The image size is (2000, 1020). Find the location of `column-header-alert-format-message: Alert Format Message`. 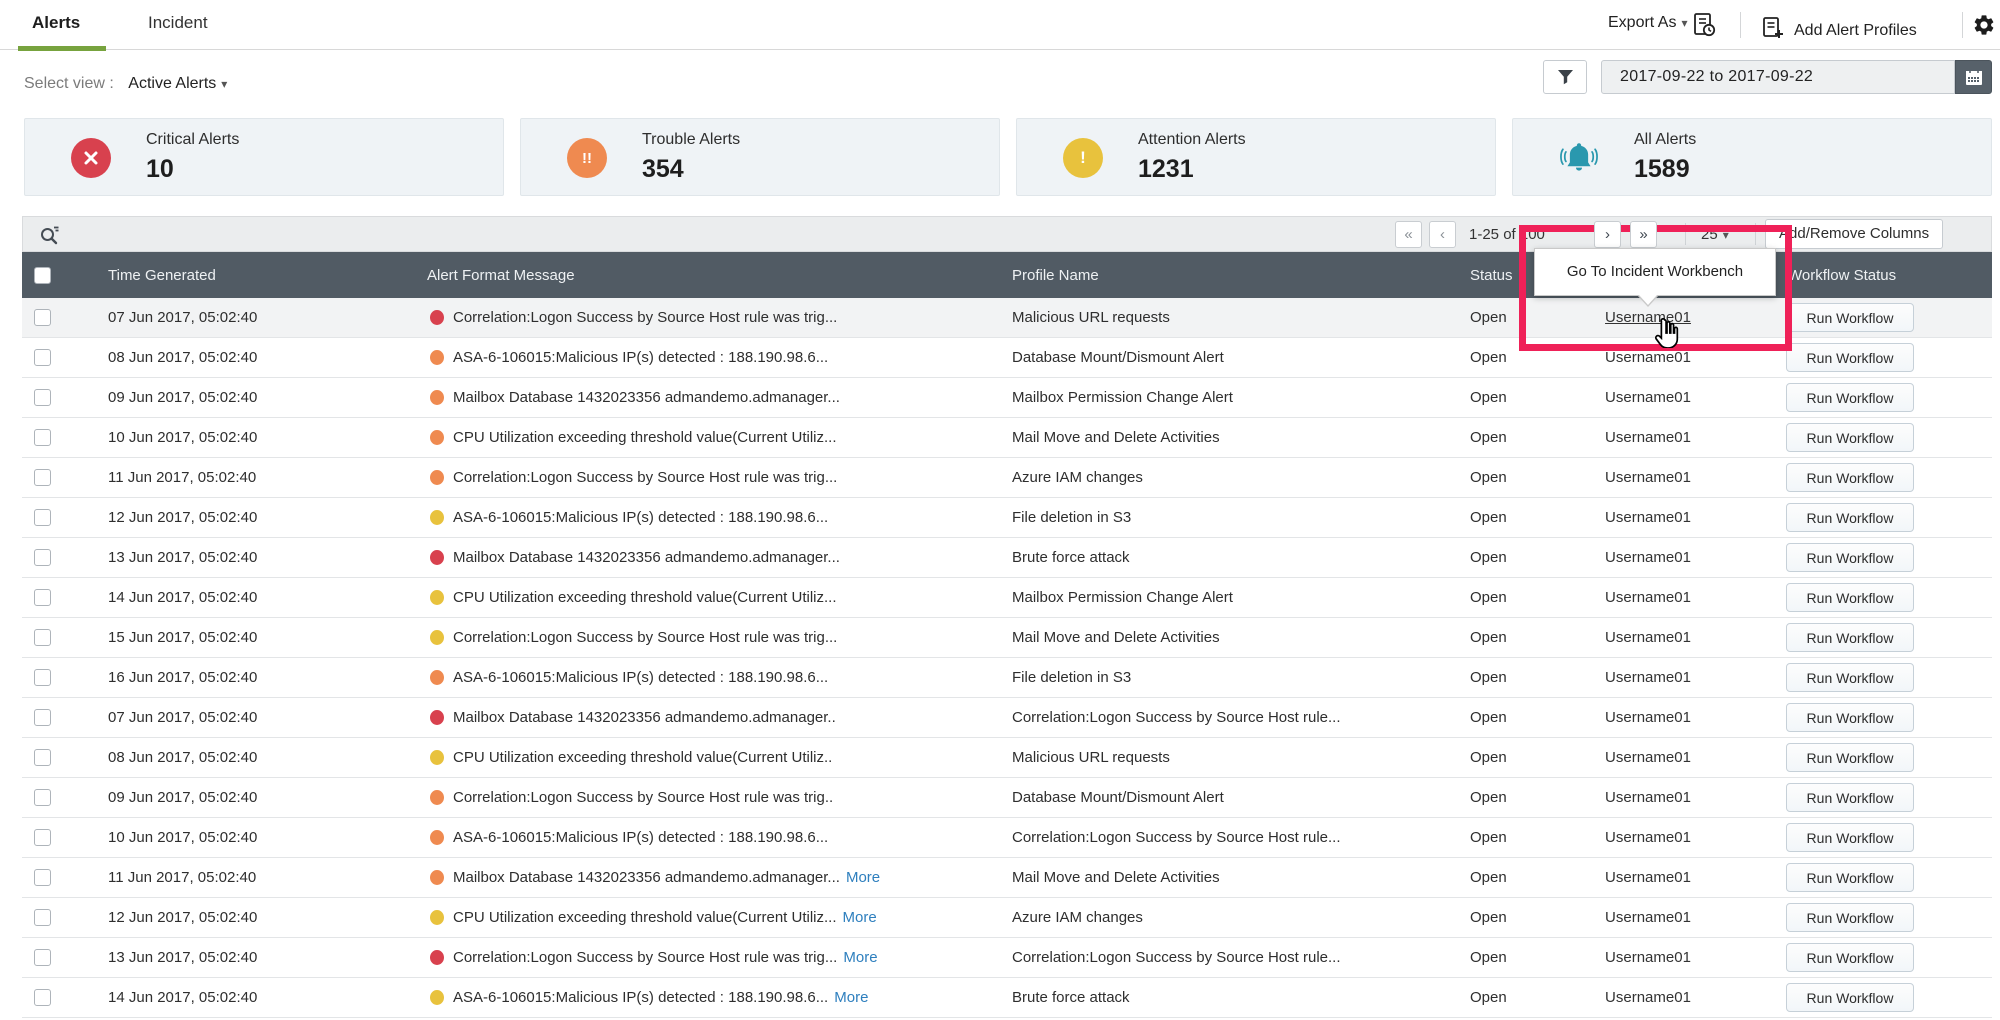

column-header-alert-format-message: Alert Format Message is located at coordinates (705, 275).